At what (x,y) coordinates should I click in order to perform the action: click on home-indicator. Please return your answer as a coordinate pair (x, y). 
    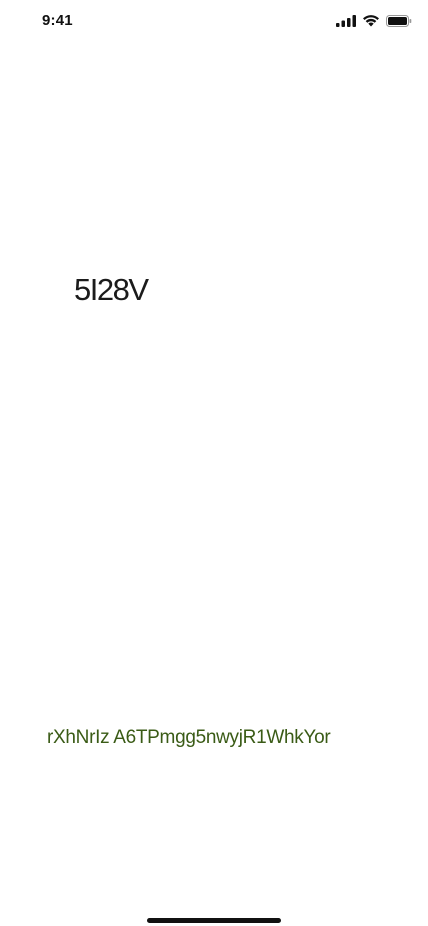
    Looking at the image, I should click on (214, 920).